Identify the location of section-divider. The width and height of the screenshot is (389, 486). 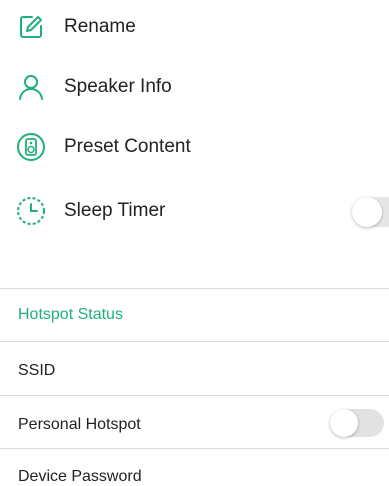
(194, 288).